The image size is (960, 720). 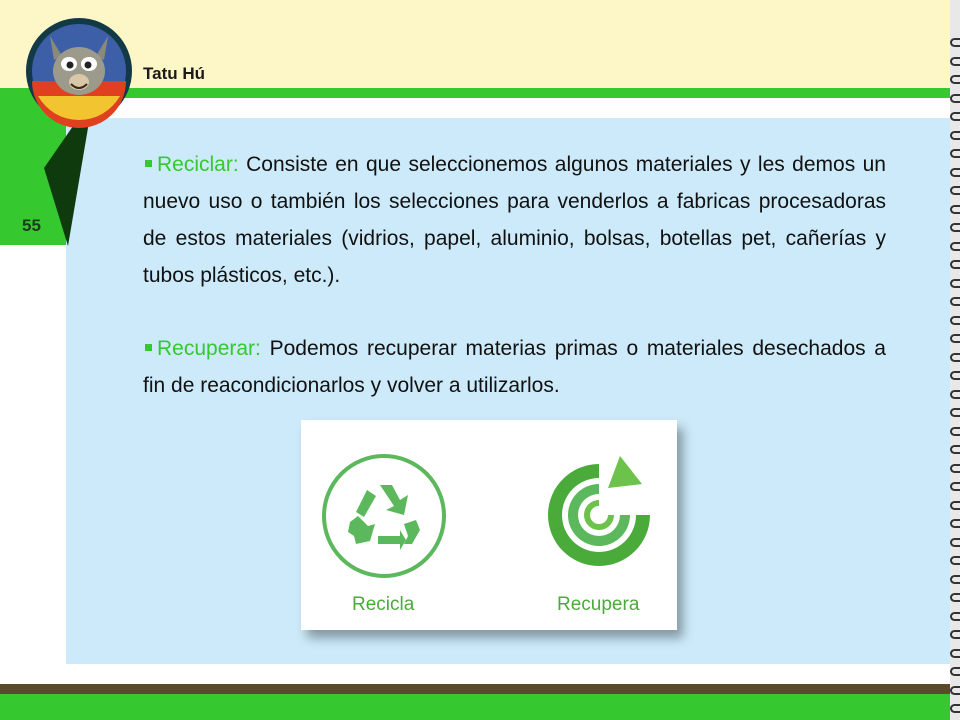 I want to click on recycle-icon, so click(x=384, y=516).